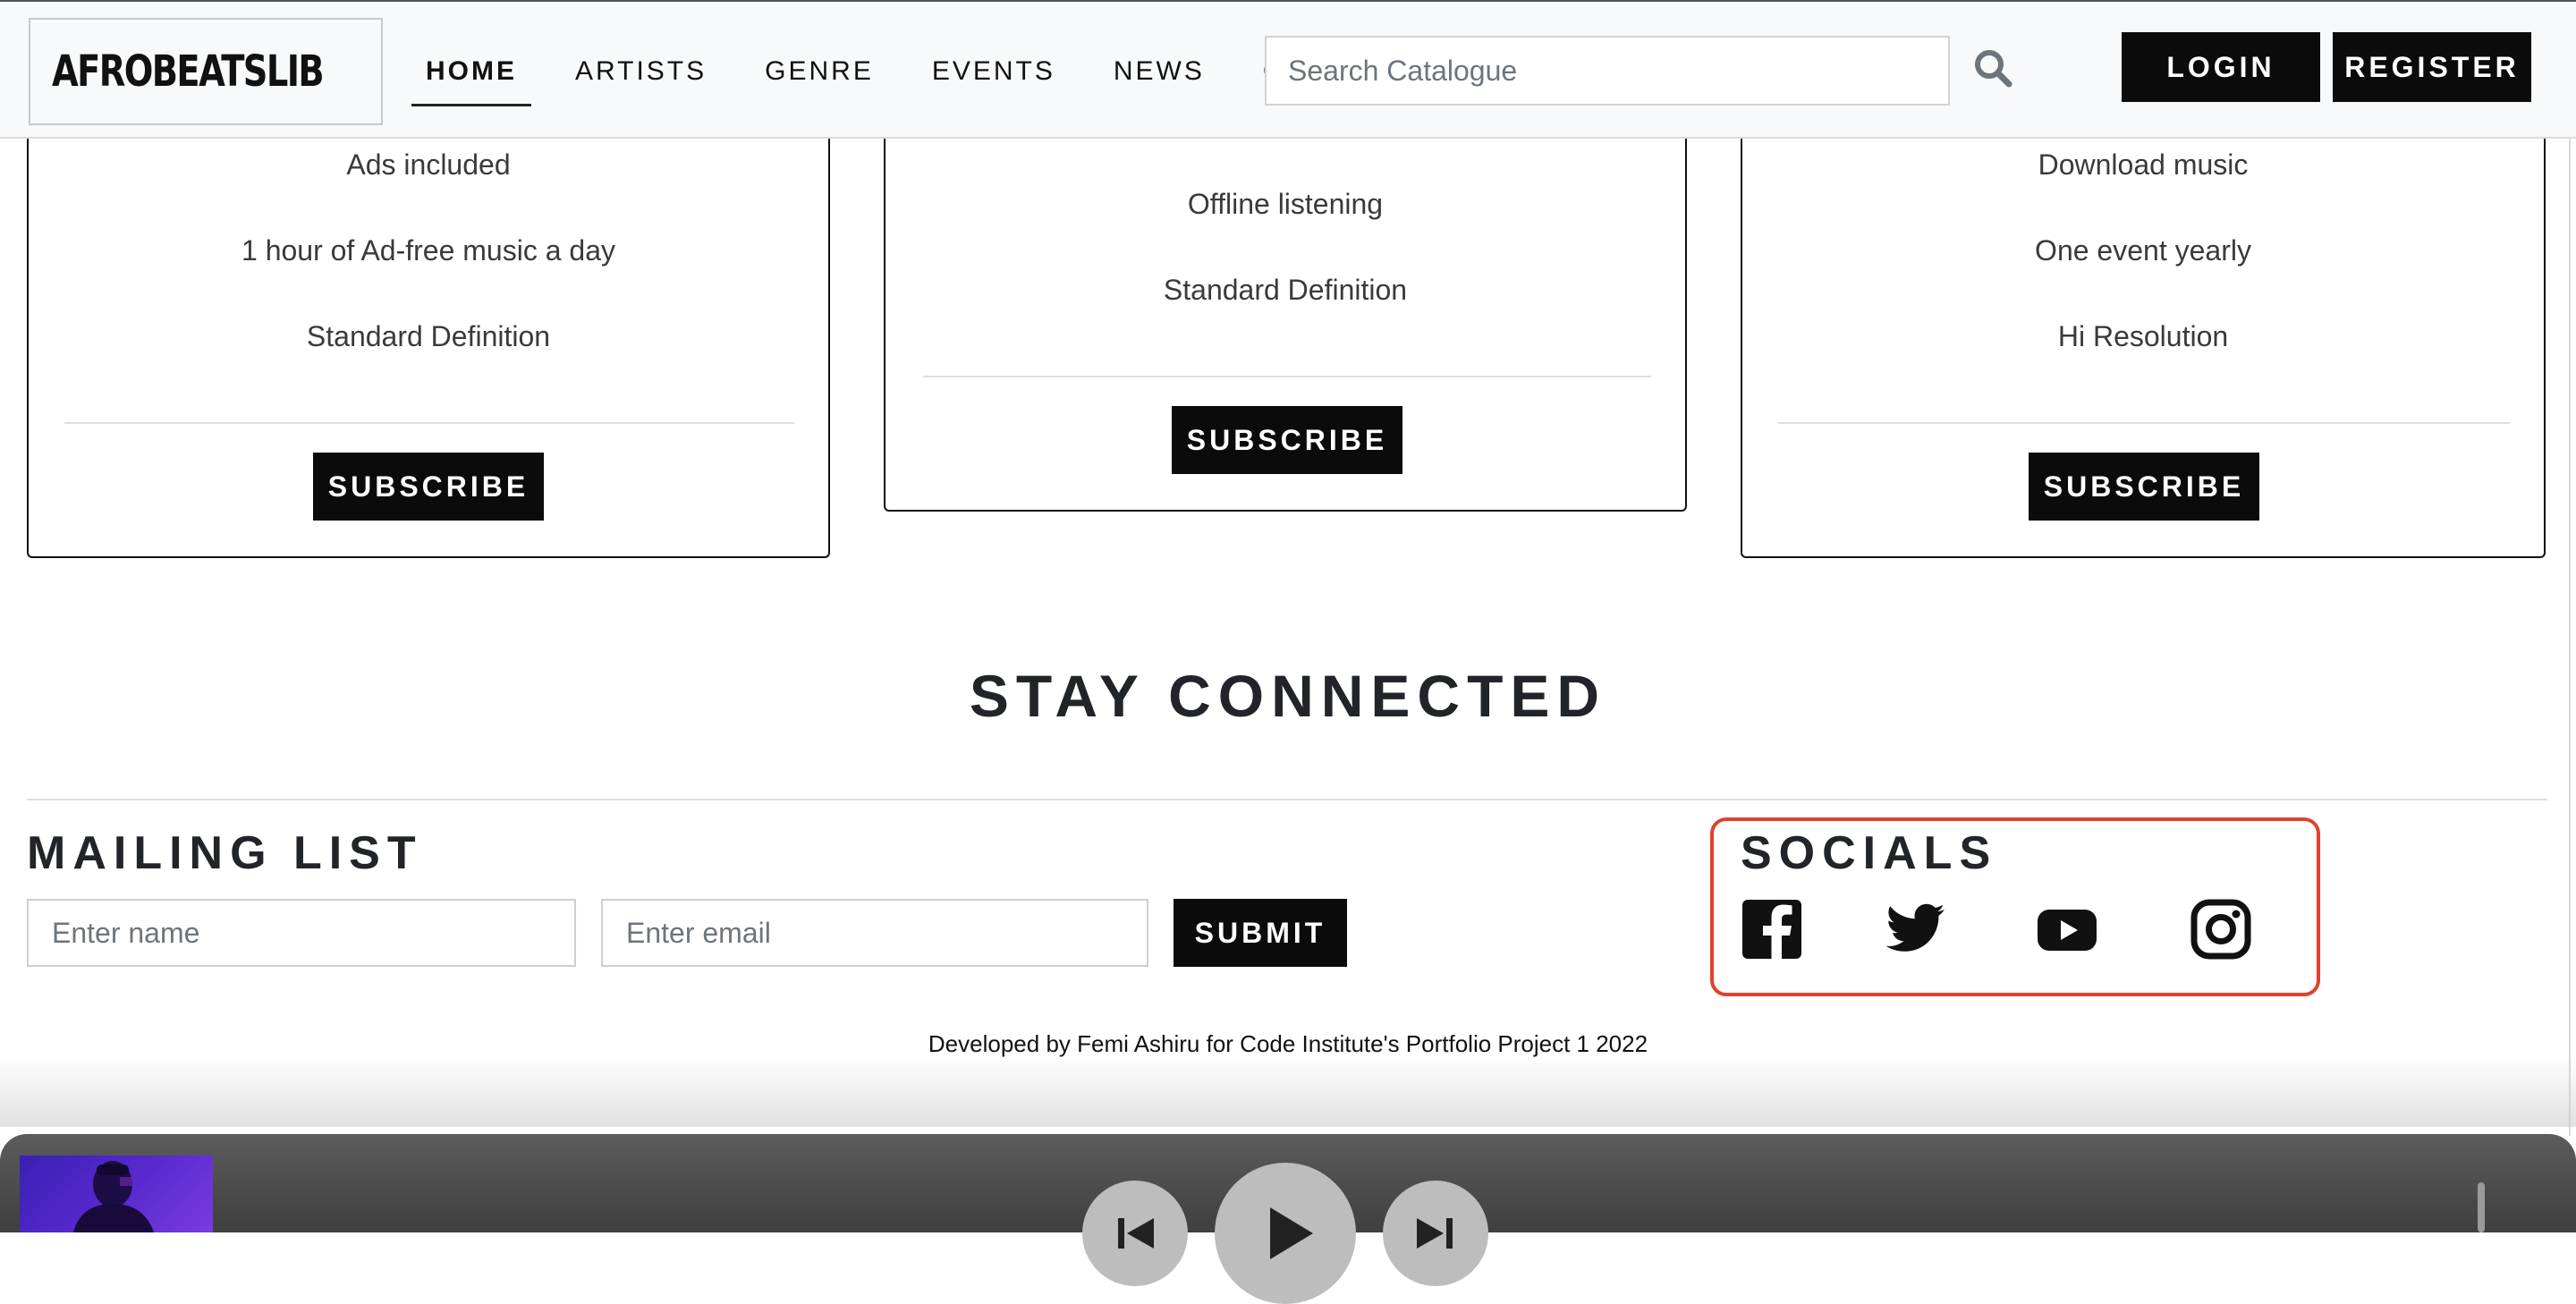 Image resolution: width=2576 pixels, height=1304 pixels. I want to click on previous-button, so click(1135, 1233).